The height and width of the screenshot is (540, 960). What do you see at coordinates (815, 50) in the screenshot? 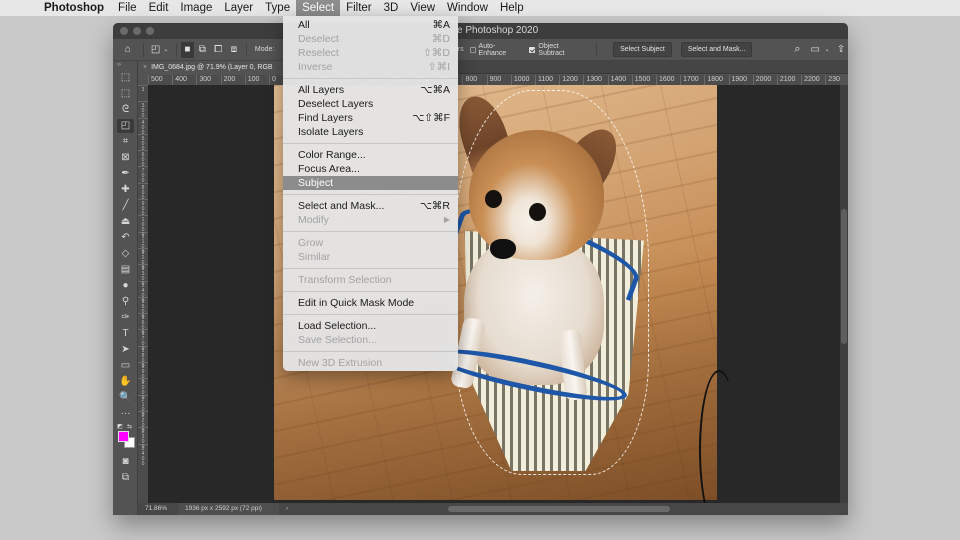
I see `workspace-icon: ▭` at bounding box center [815, 50].